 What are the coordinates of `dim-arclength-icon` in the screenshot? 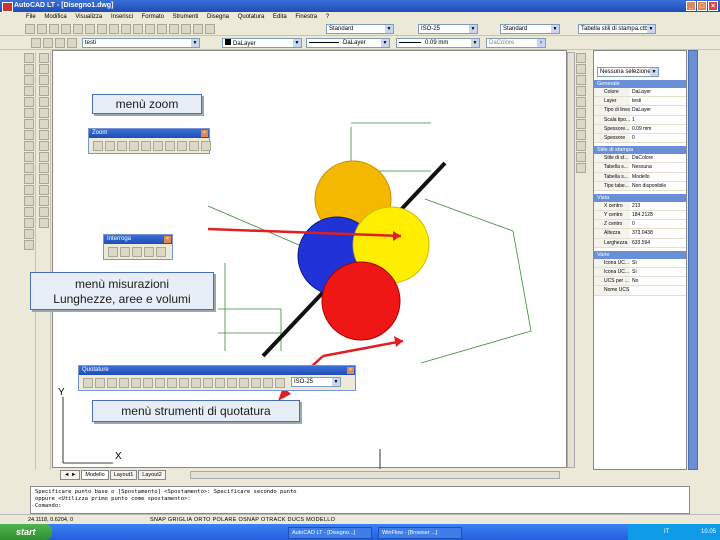 It's located at (112, 383).